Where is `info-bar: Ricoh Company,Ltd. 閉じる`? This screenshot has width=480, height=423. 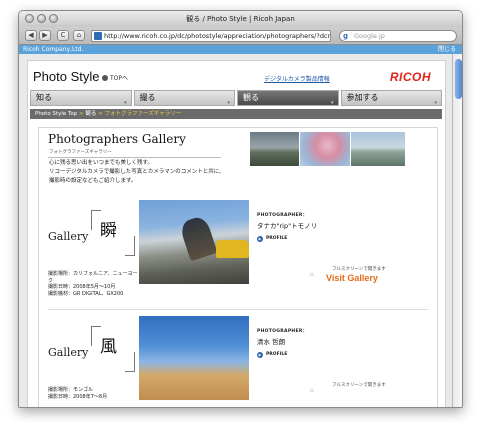
info-bar: Ricoh Company,Ltd. 閉じる is located at coordinates (240, 49).